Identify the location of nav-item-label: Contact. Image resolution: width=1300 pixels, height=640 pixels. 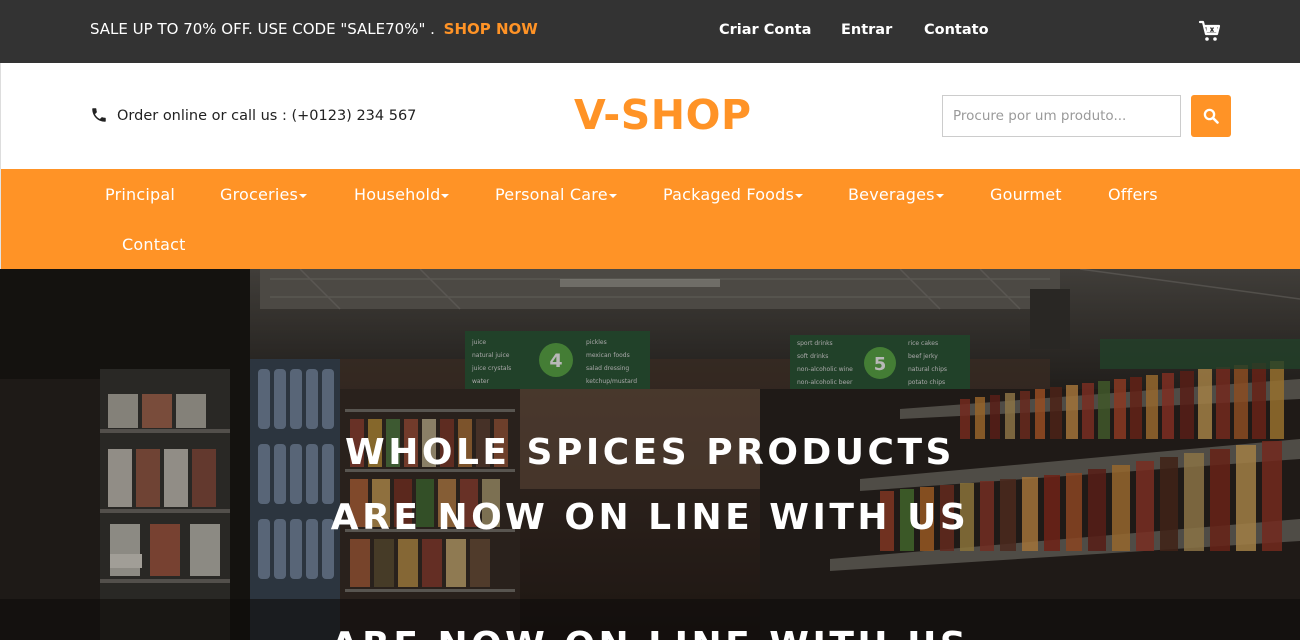
(154, 244).